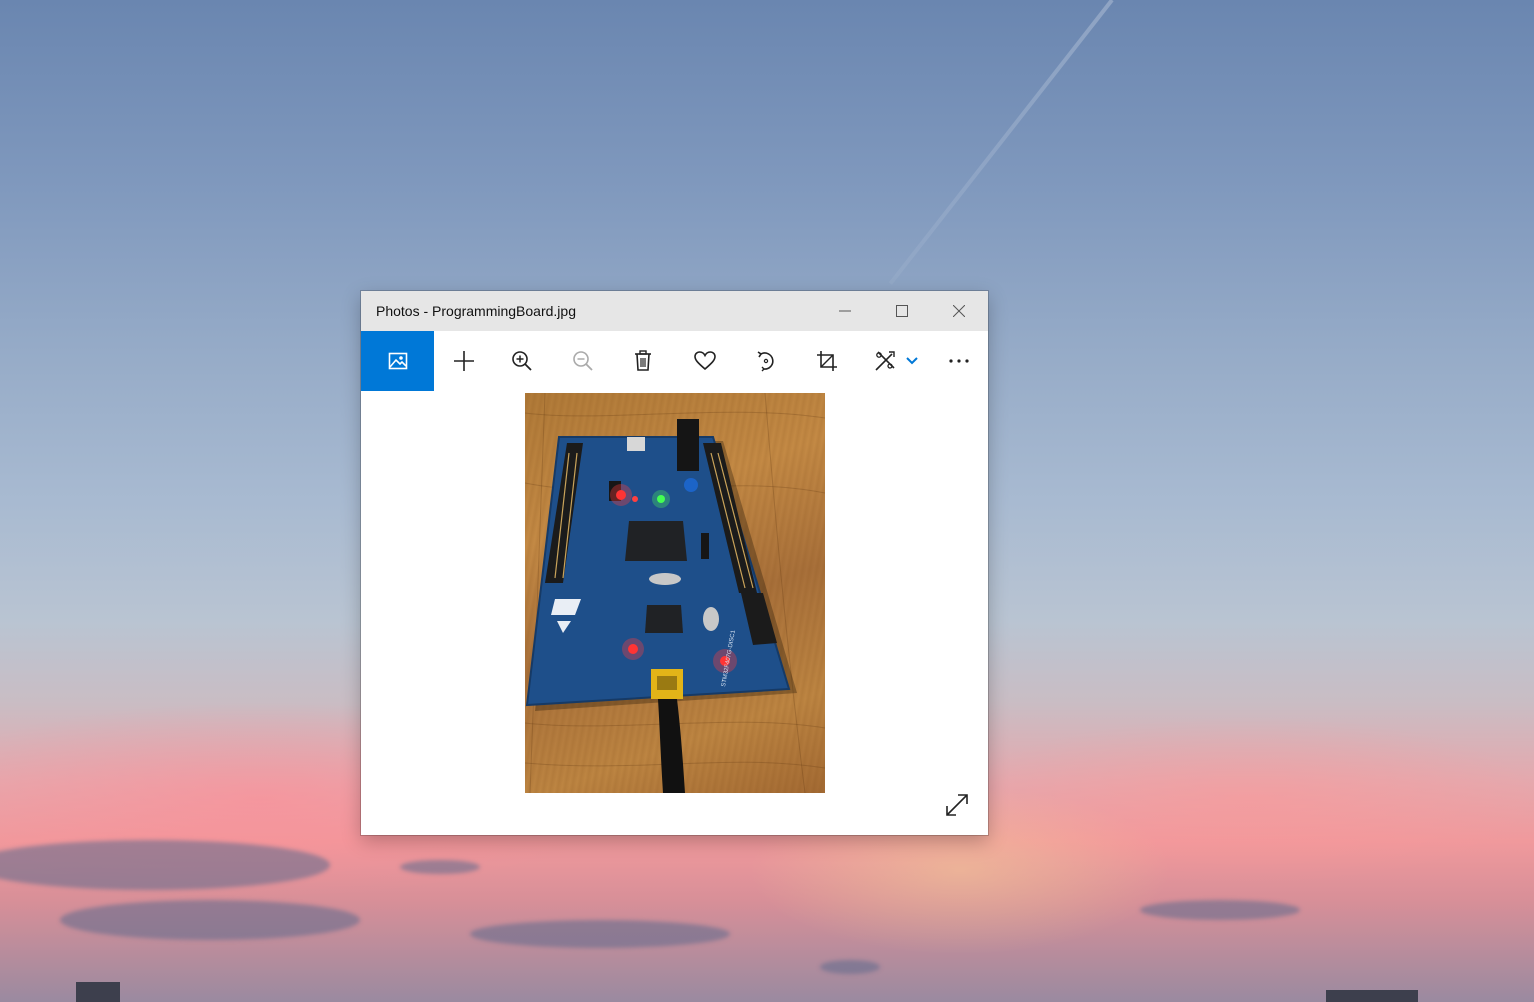  Describe the element at coordinates (674, 361) in the screenshot. I see `toolbar` at that location.